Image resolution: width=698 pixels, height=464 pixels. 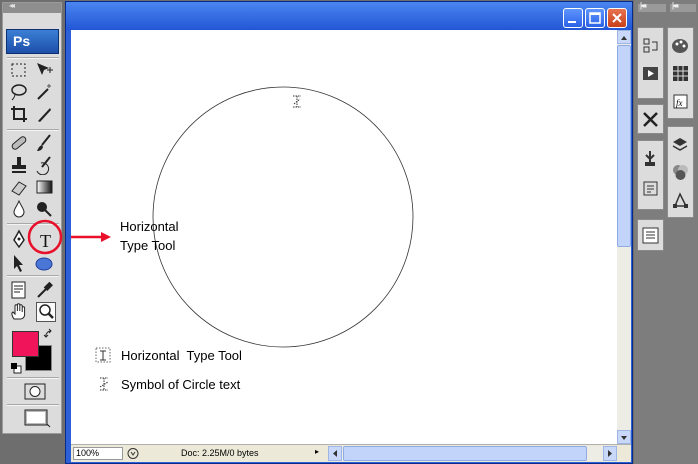 I want to click on scroll-down-button, so click(x=624, y=437).